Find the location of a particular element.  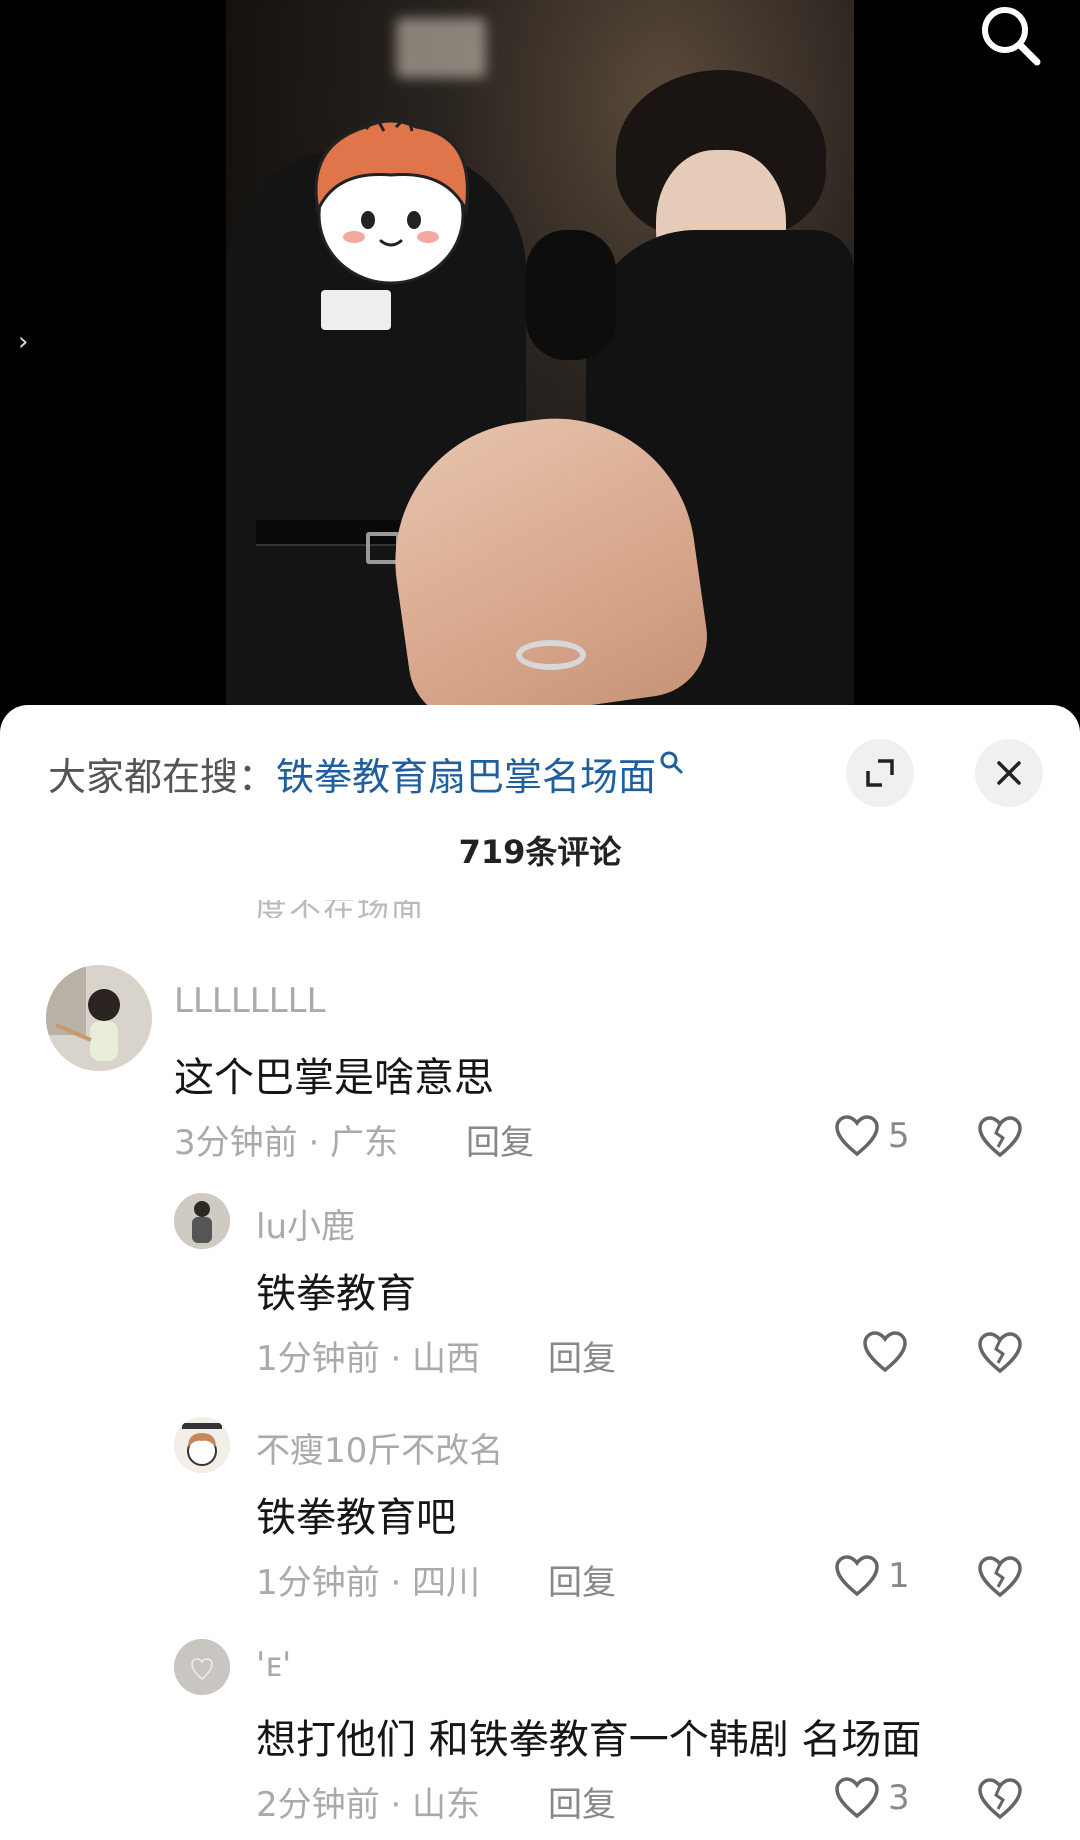

background-light is located at coordinates (441, 48).